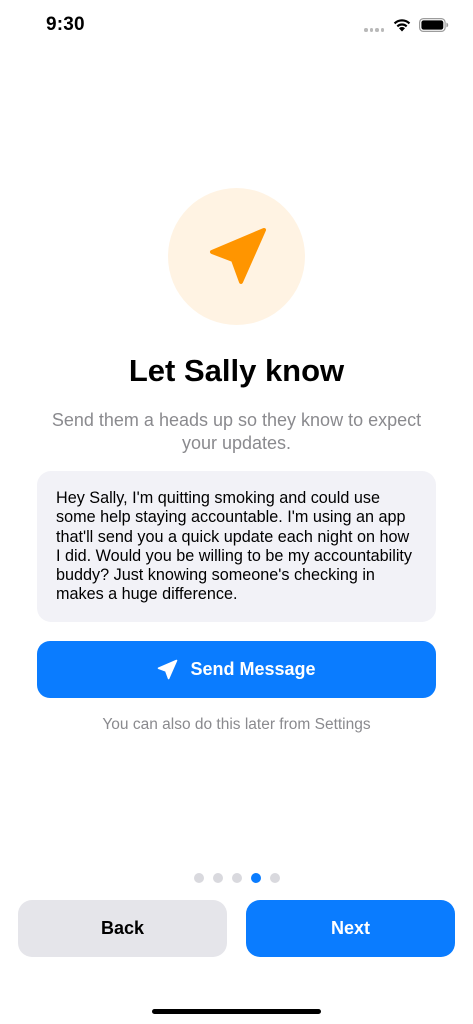  I want to click on status-bar: 9:30, so click(236, 27).